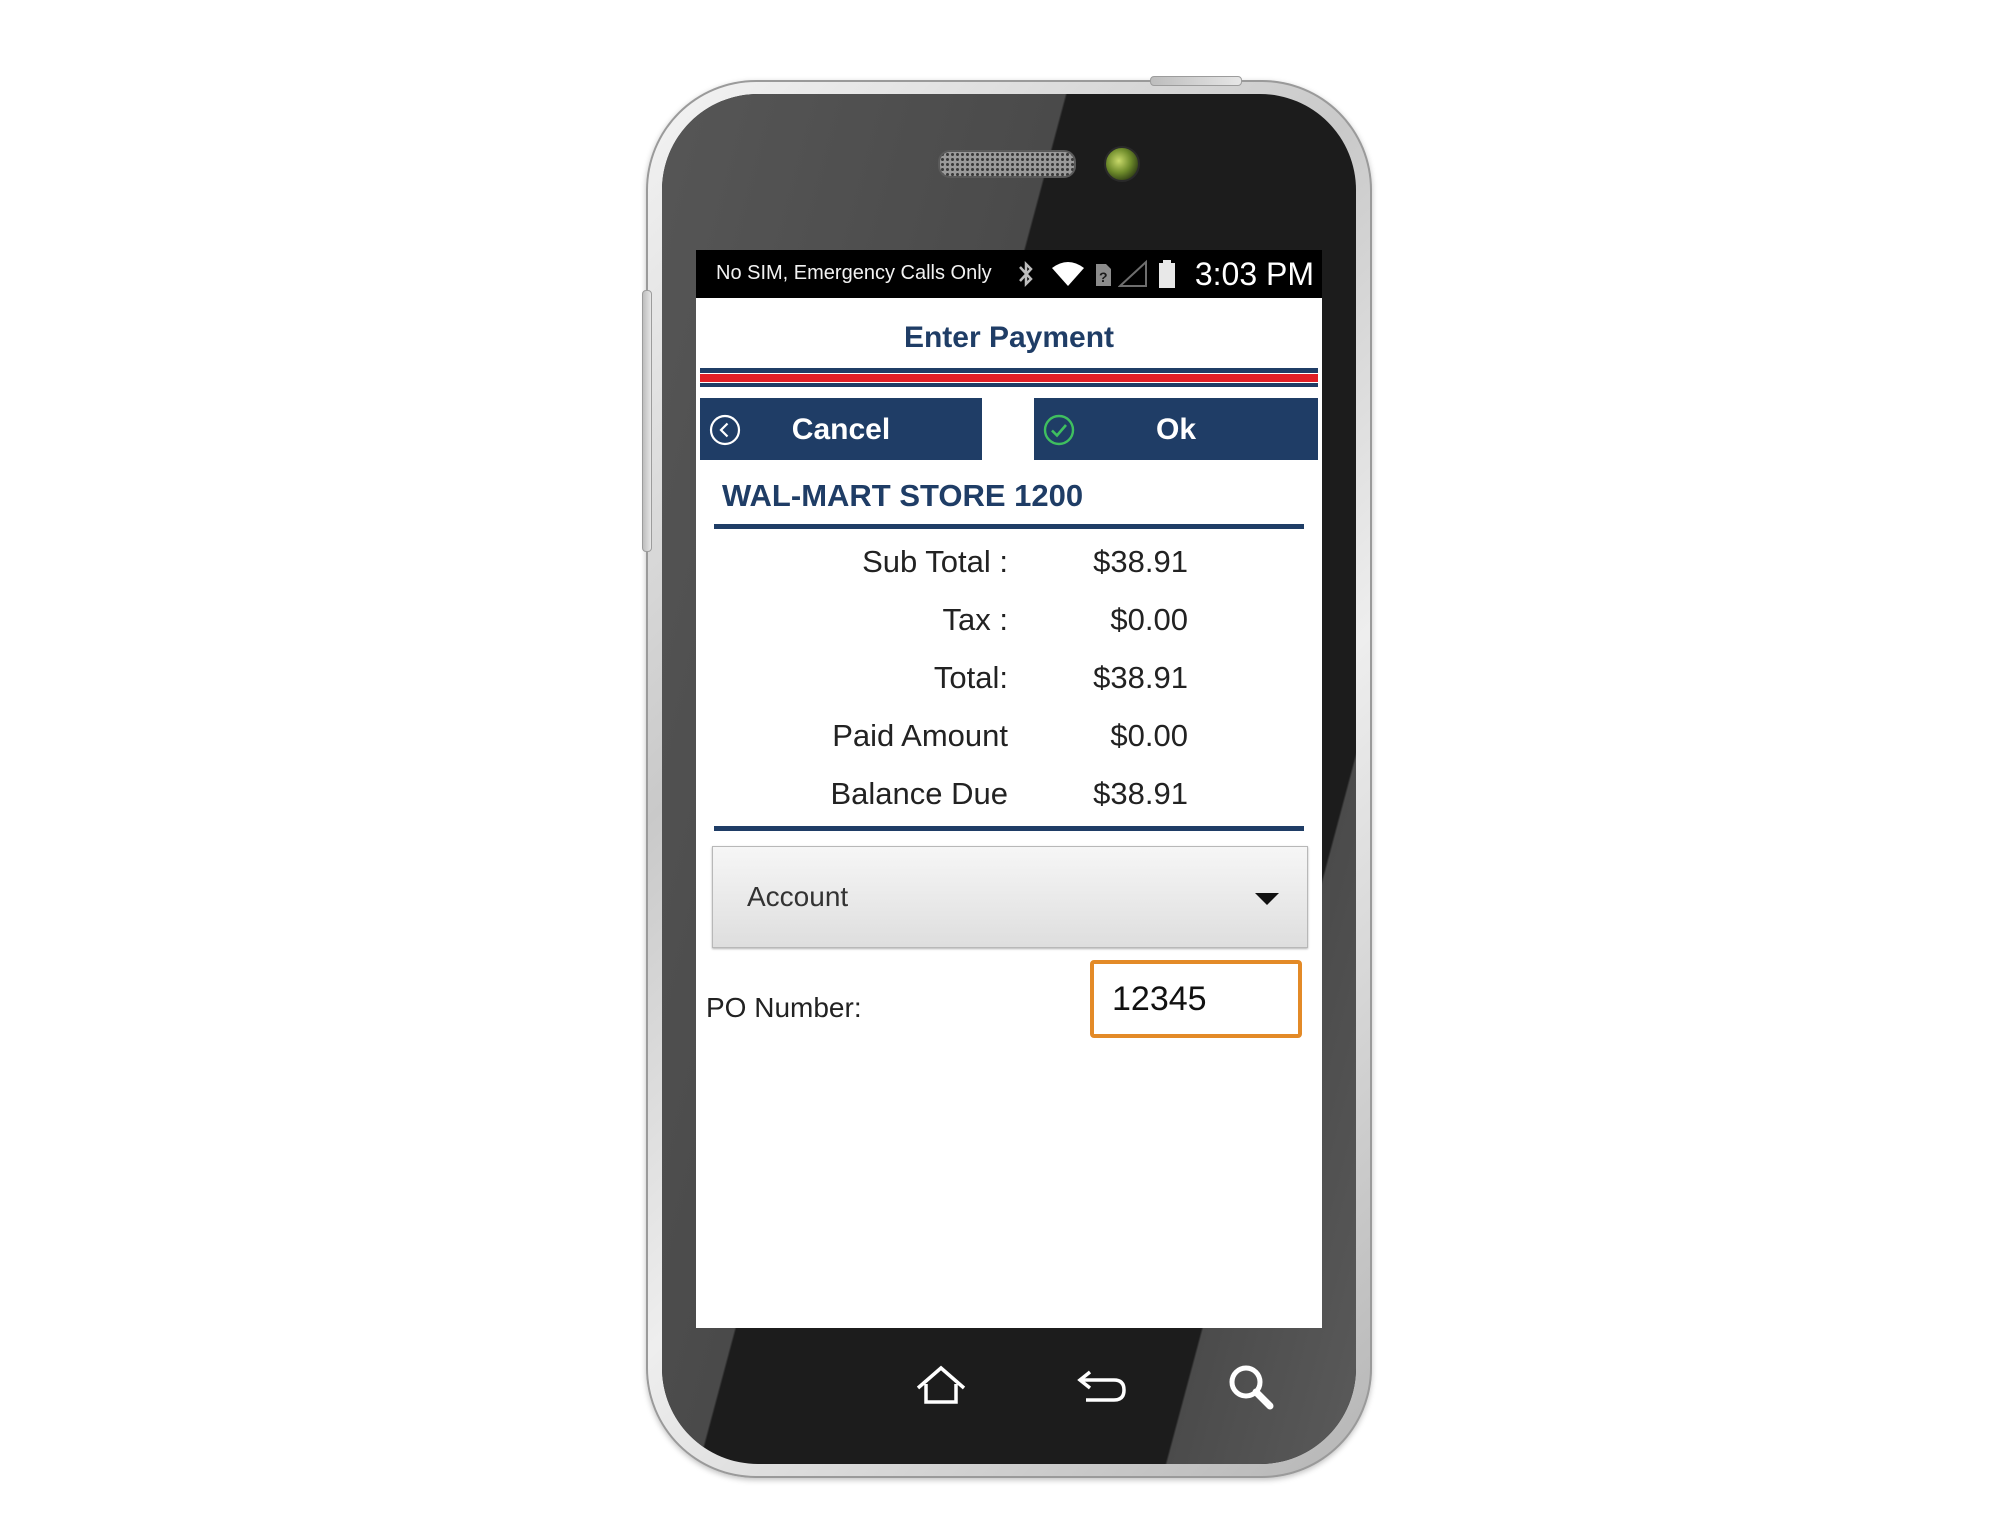 The width and height of the screenshot is (2000, 1534). Describe the element at coordinates (798, 896) in the screenshot. I see `payment-method-value: Account` at that location.